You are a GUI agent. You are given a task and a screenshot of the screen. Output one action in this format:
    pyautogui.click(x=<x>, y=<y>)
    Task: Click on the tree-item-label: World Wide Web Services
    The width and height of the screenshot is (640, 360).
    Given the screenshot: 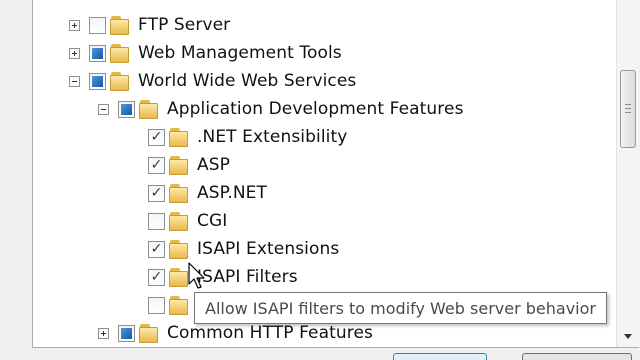 What is the action you would take?
    pyautogui.click(x=247, y=81)
    